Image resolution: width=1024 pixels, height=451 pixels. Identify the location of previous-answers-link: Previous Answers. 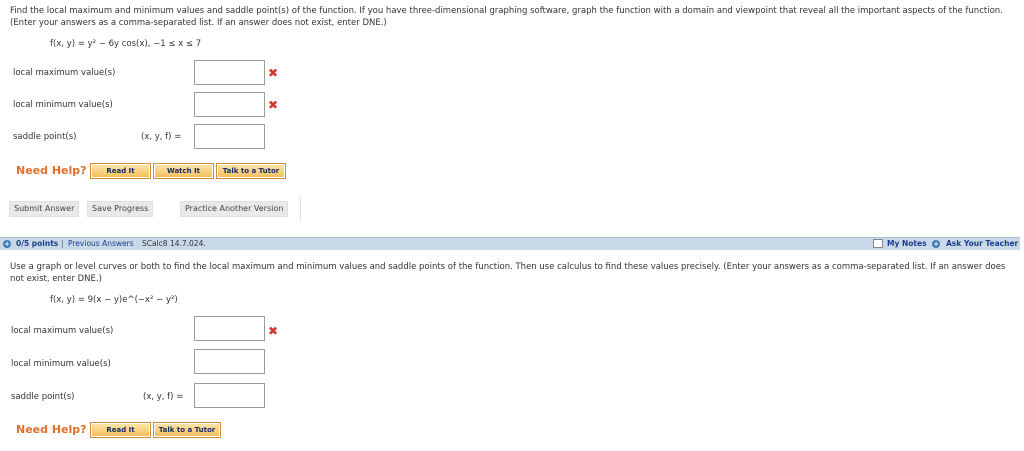
(101, 244).